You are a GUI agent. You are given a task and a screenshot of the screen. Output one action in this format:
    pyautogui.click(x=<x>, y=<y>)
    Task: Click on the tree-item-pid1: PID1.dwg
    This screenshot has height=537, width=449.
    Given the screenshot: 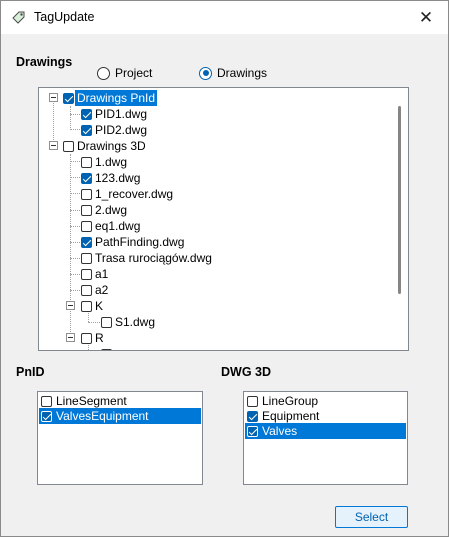 What is the action you would take?
    pyautogui.click(x=115, y=114)
    